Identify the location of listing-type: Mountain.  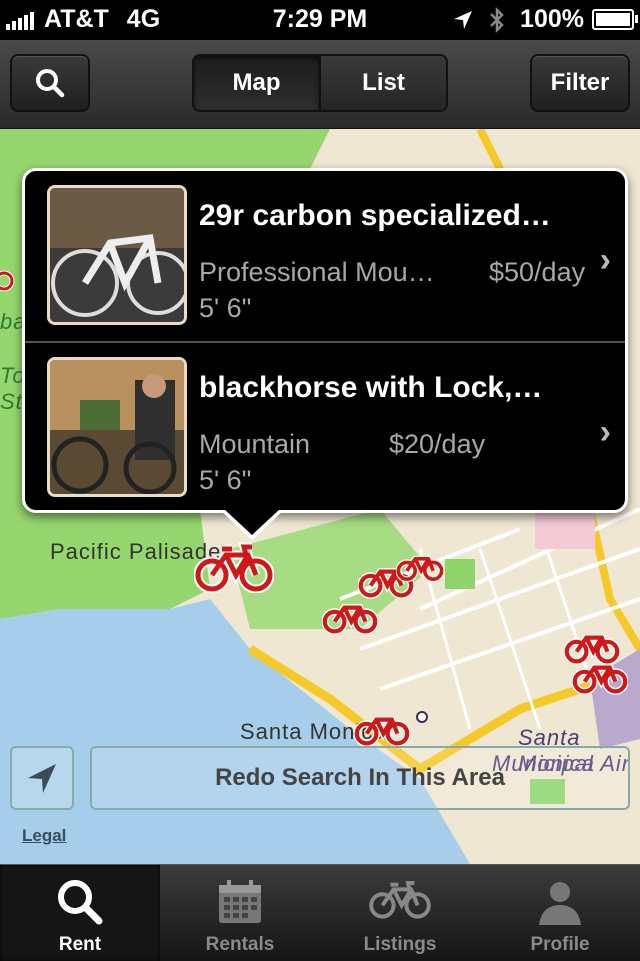
(255, 444).